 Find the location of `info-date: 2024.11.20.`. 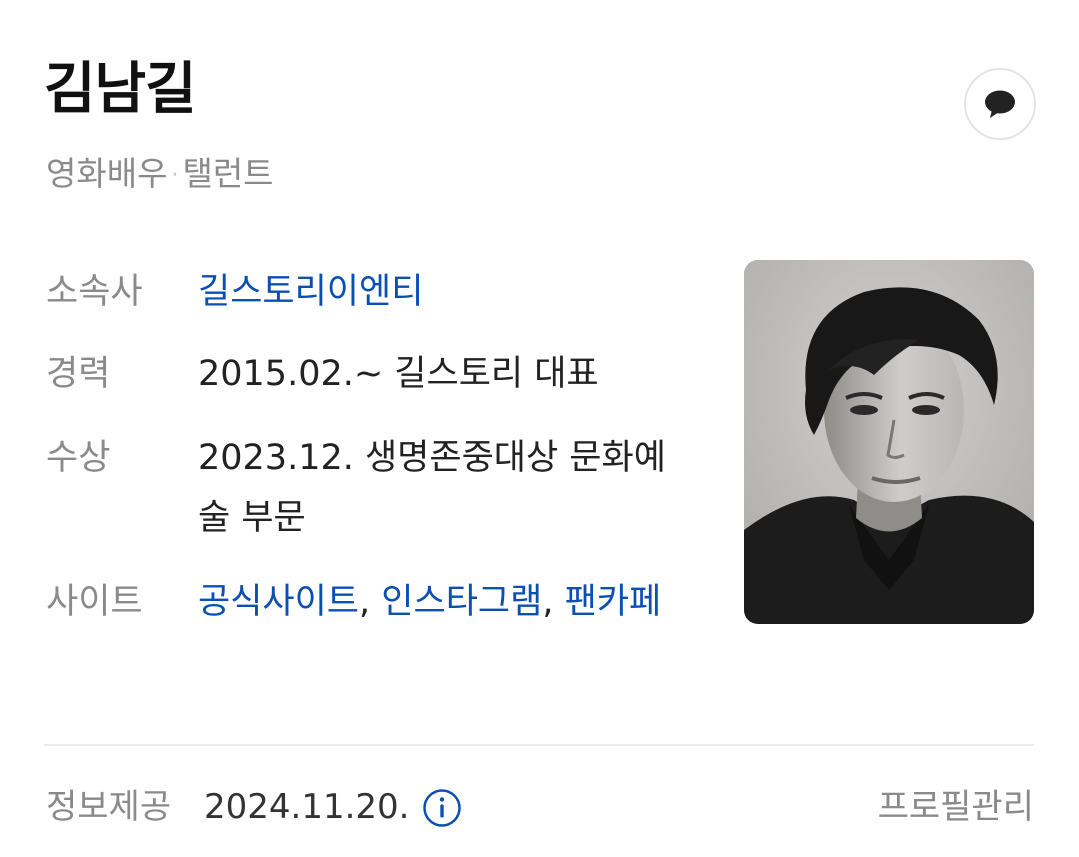

info-date: 2024.11.20. is located at coordinates (307, 807).